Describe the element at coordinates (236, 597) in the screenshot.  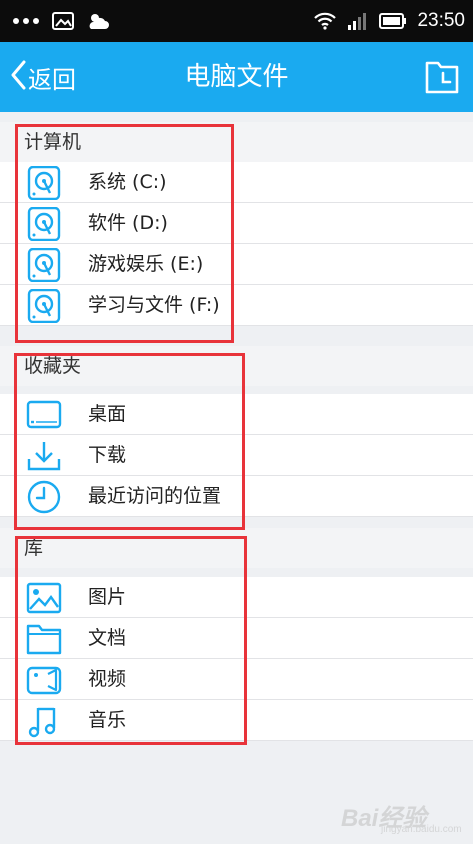
I see `list-item-pictures: 图片` at that location.